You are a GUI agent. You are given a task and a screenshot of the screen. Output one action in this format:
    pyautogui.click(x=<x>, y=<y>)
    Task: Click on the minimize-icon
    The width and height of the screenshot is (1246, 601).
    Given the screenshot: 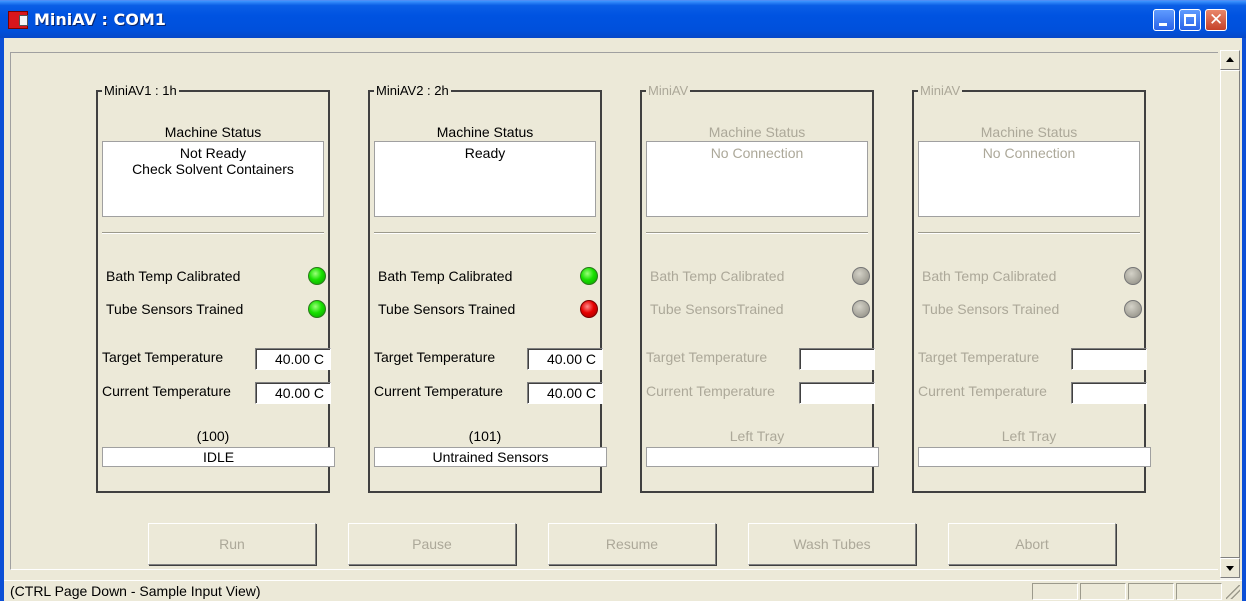 What is the action you would take?
    pyautogui.click(x=1163, y=24)
    